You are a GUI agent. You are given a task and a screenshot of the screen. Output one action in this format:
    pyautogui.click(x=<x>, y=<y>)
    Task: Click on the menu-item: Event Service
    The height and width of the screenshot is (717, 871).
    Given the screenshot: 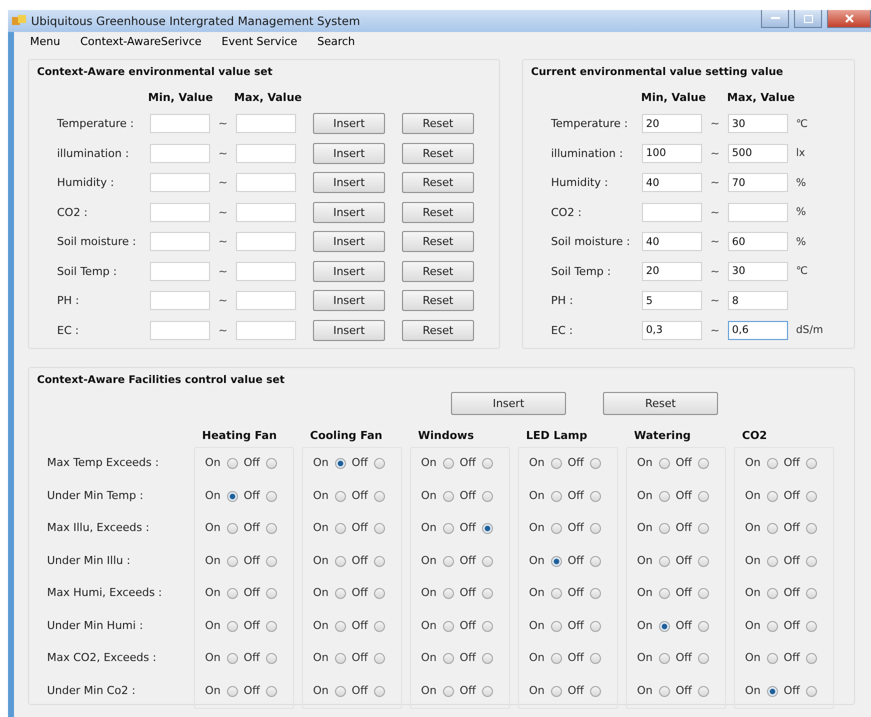 What is the action you would take?
    pyautogui.click(x=260, y=44)
    